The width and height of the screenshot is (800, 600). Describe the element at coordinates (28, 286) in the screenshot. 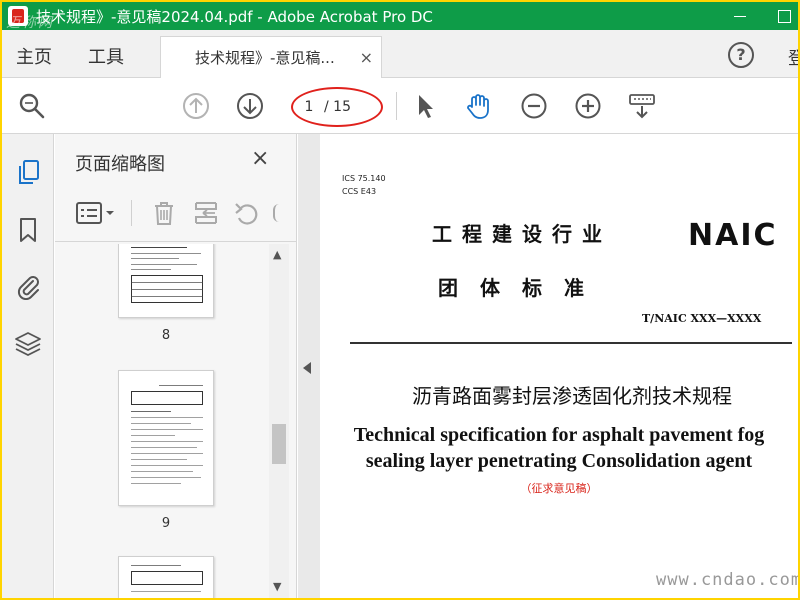

I see `attachment-icon` at that location.